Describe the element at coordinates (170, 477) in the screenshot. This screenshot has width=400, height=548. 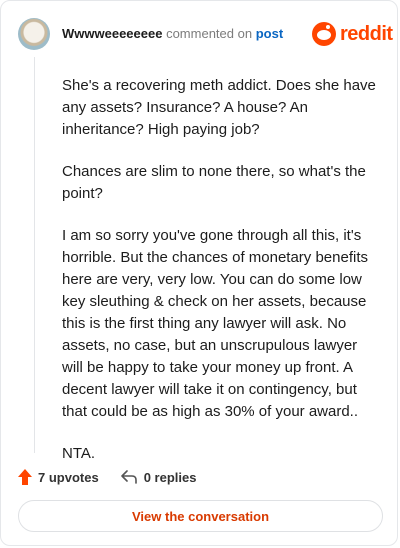
I see `reply-count: 0 replies` at that location.